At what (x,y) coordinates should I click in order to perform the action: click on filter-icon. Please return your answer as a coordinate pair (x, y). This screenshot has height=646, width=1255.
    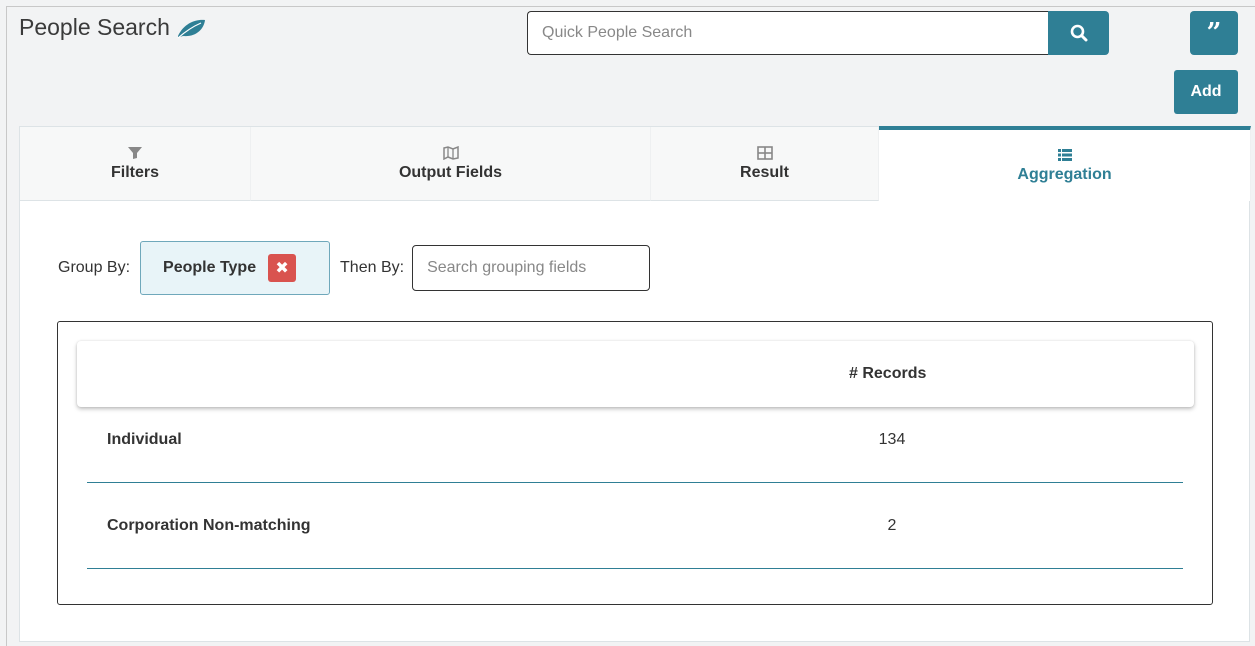
    Looking at the image, I should click on (135, 152).